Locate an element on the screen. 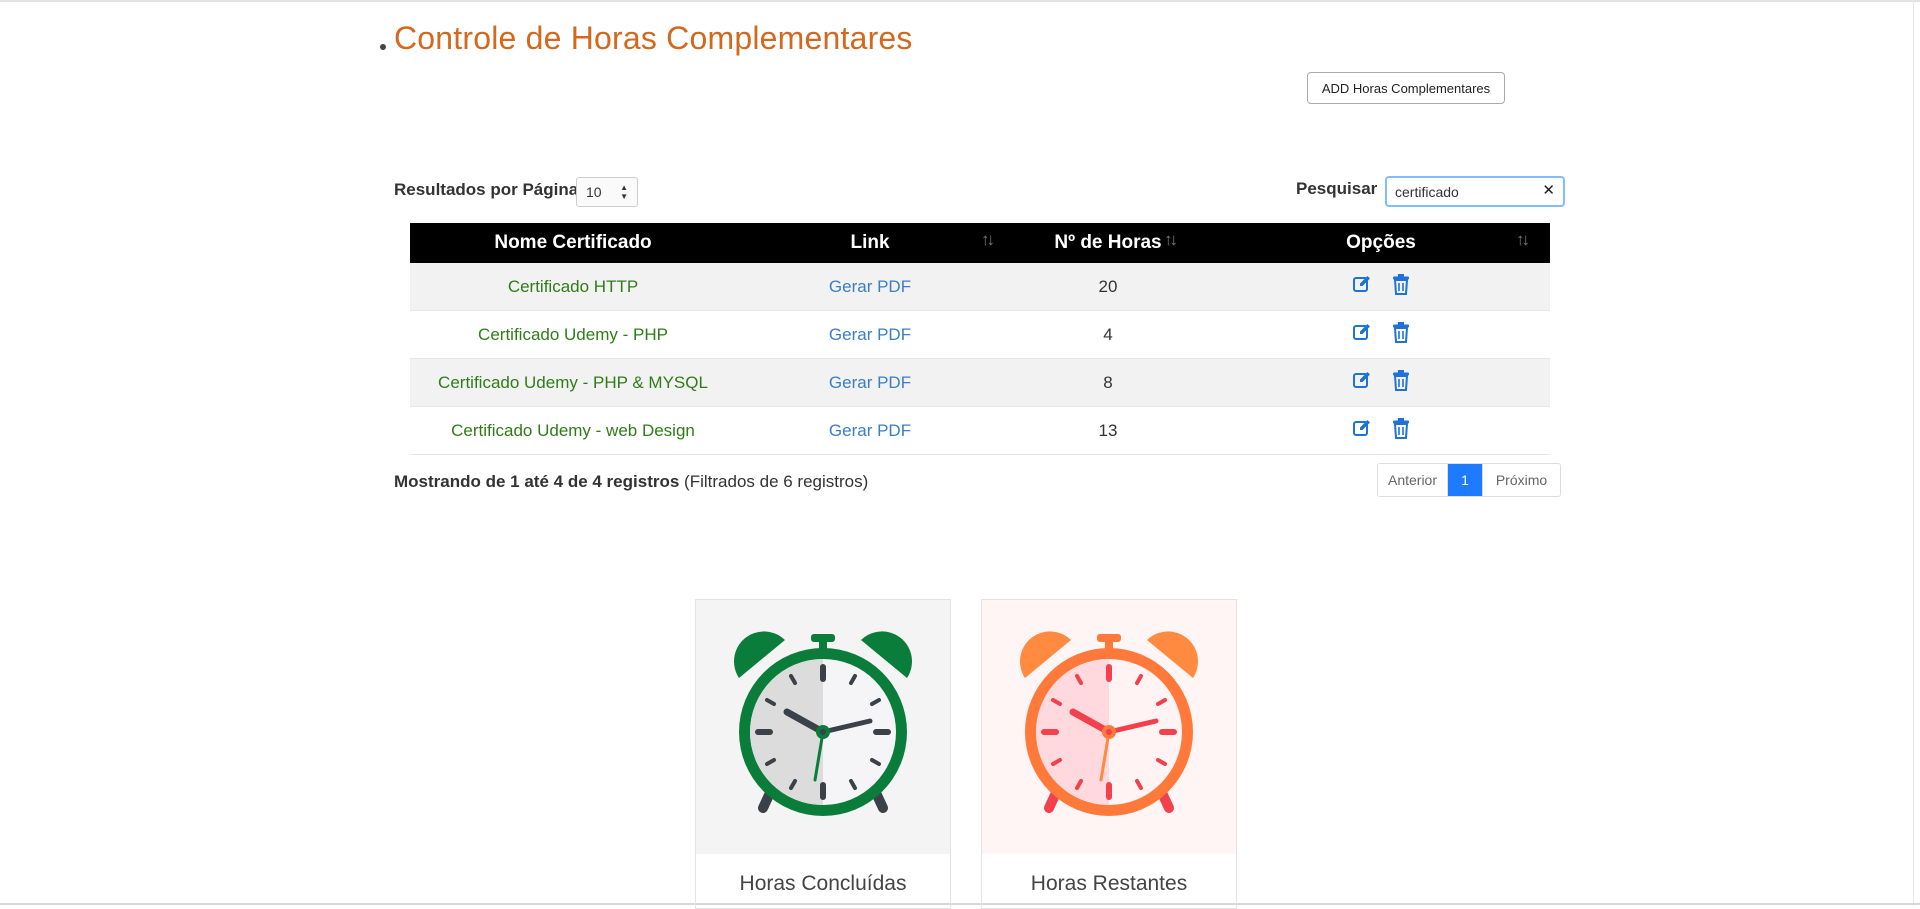  column-header-options: Opções ↑↓ is located at coordinates (1381, 243).